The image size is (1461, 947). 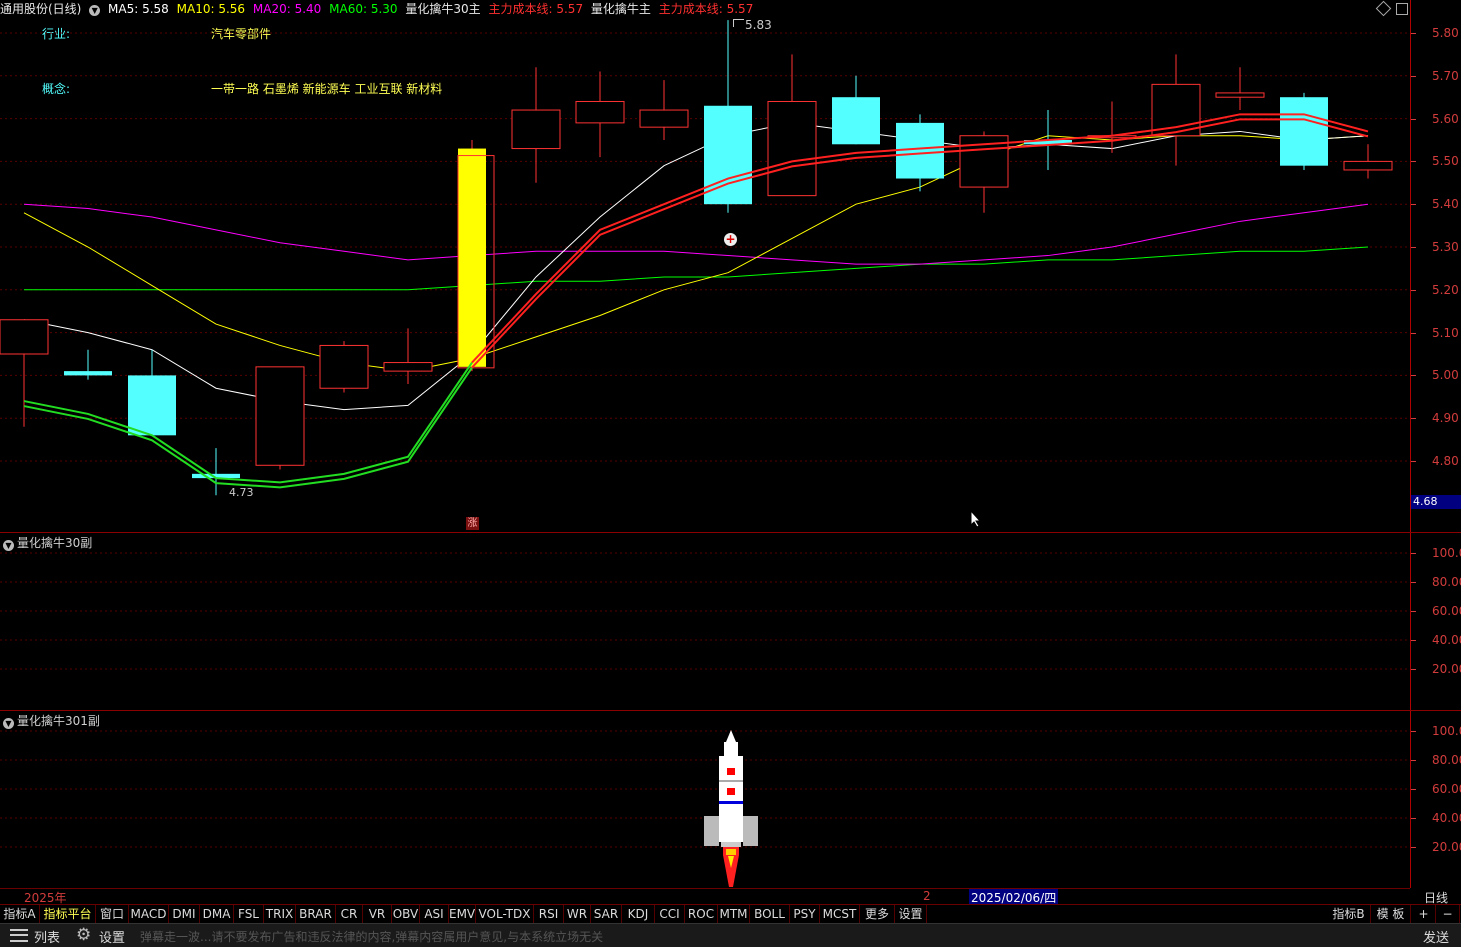 What do you see at coordinates (406, 914) in the screenshot?
I see `tab-OBV: OBV` at bounding box center [406, 914].